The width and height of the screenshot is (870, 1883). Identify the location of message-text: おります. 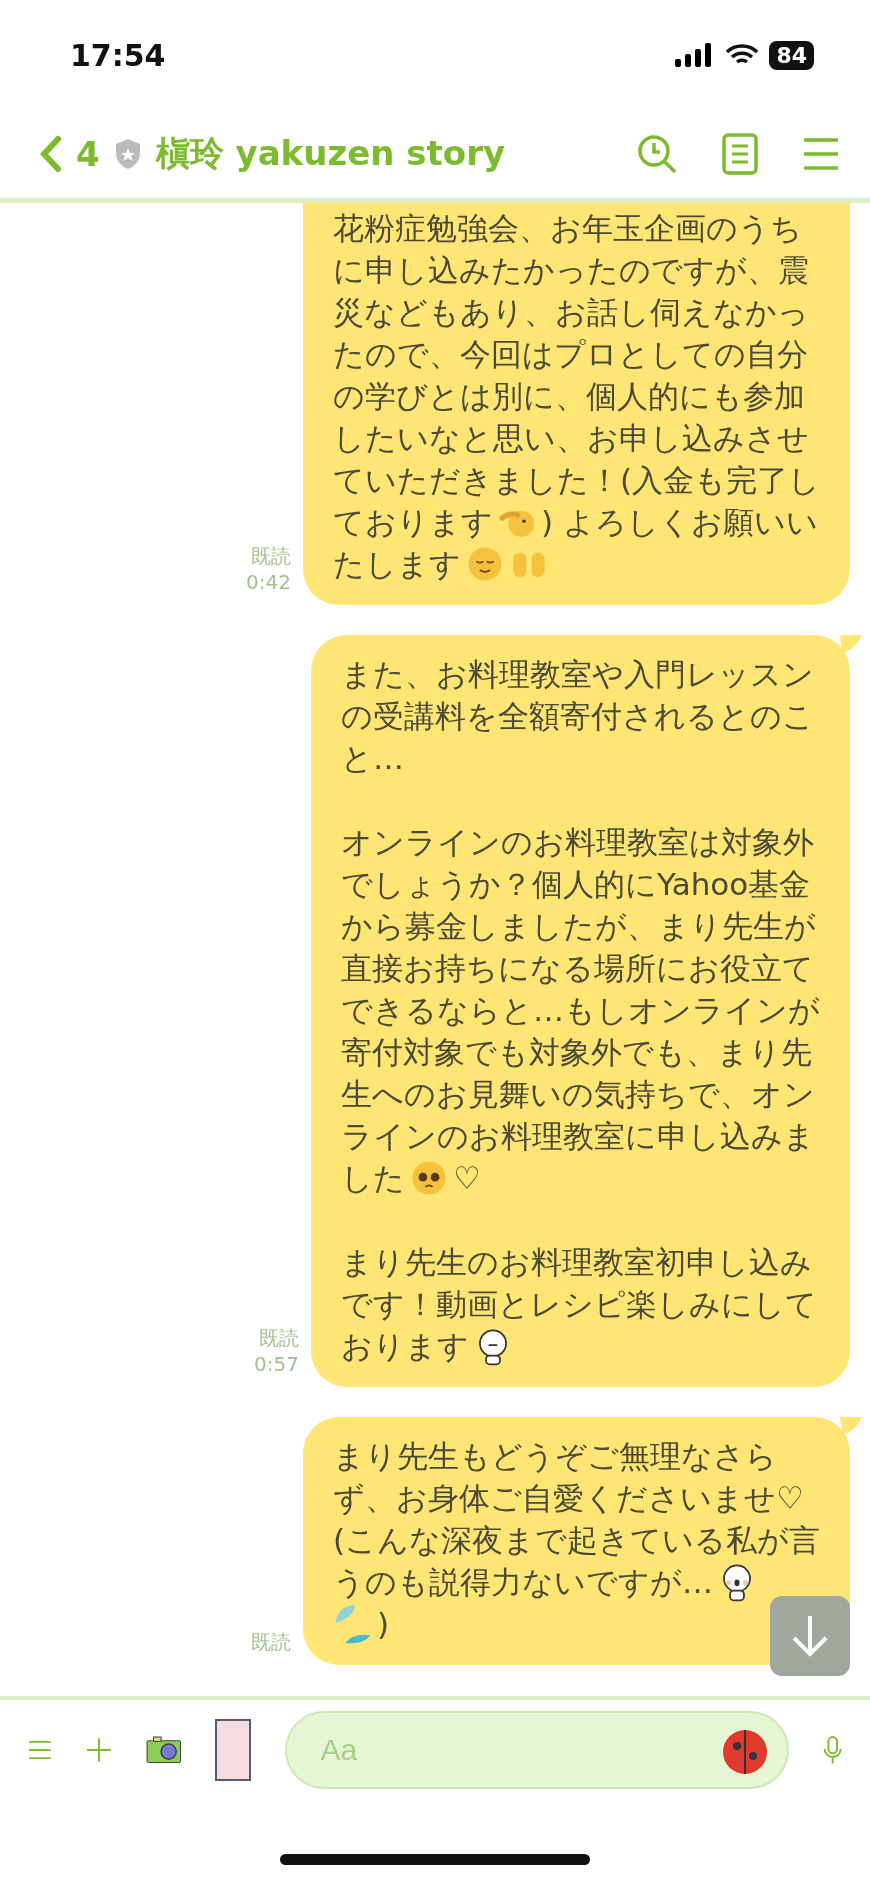
(405, 1346).